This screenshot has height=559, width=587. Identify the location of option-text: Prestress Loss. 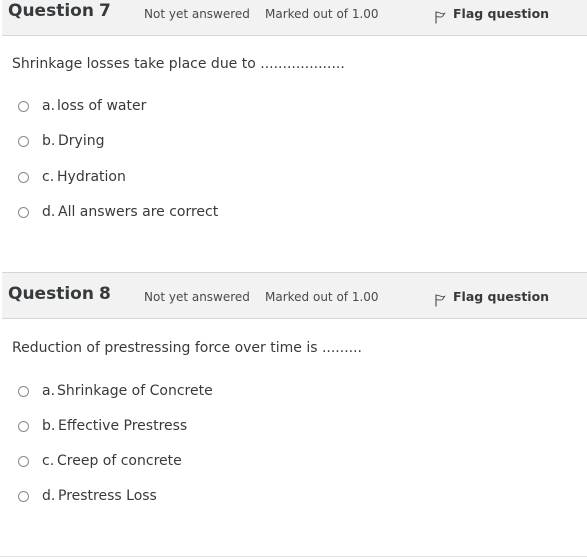
(107, 496).